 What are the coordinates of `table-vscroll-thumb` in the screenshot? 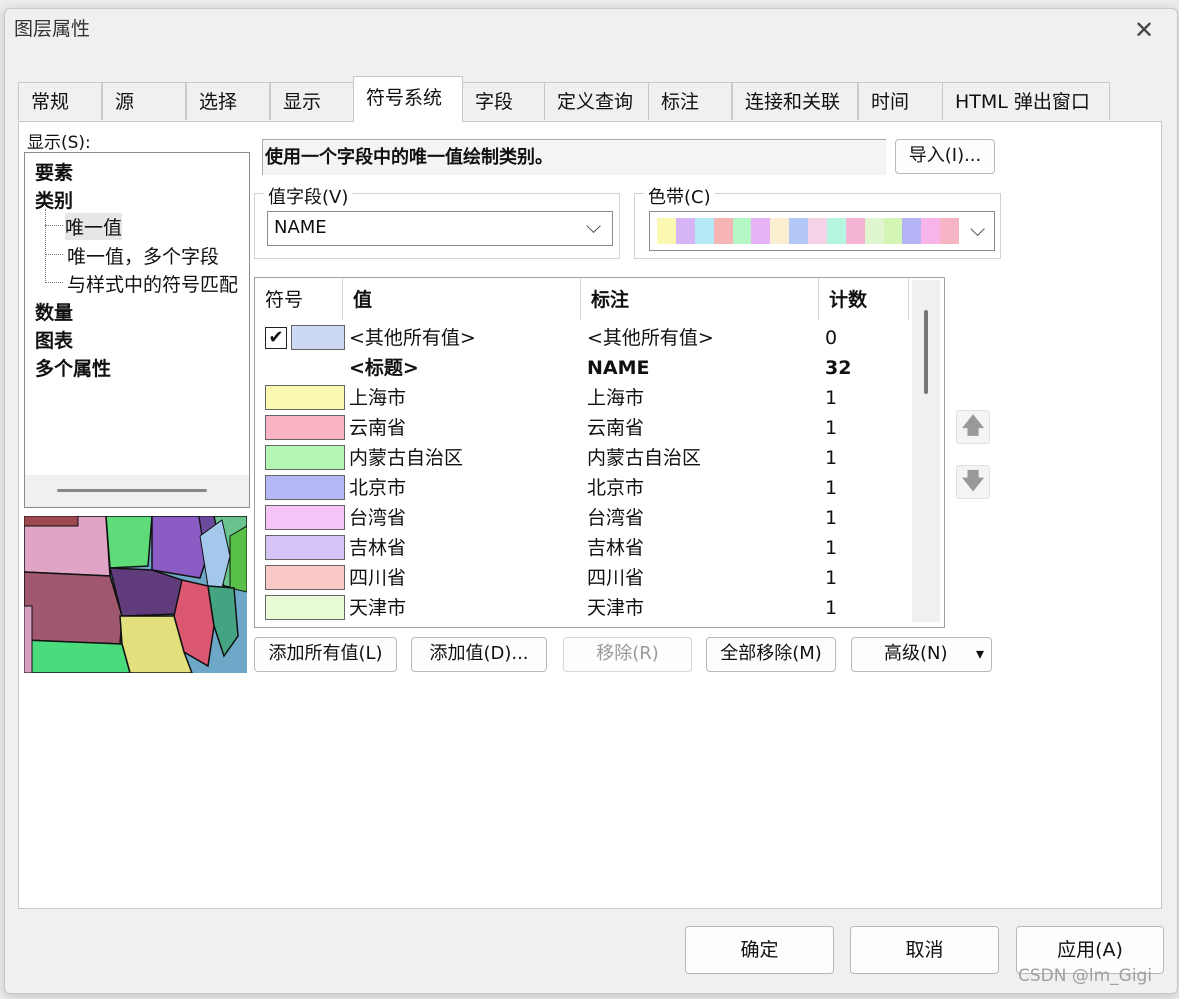 It's located at (926, 352).